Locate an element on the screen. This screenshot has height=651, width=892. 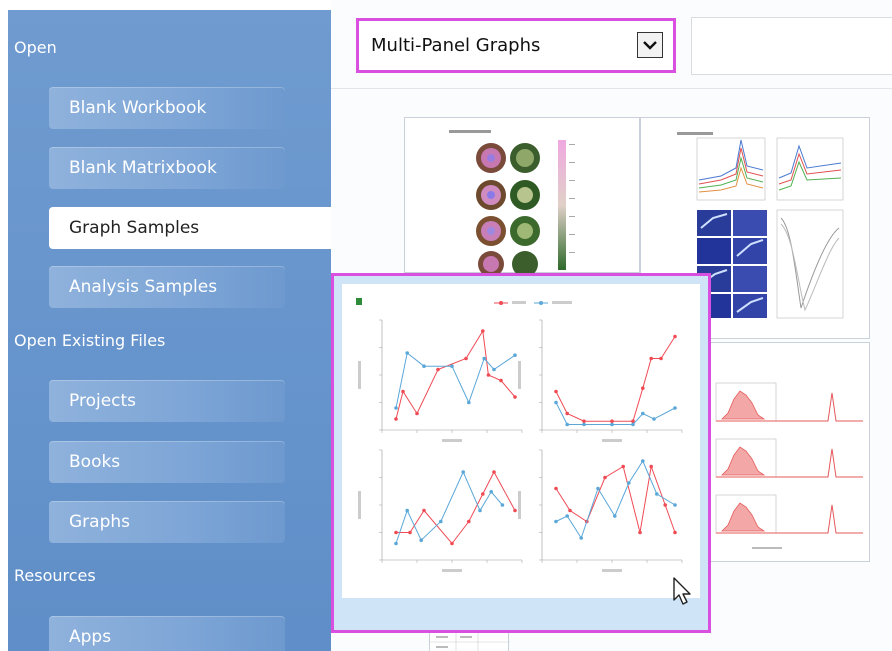
nav-books-button: Books is located at coordinates (167, 462).